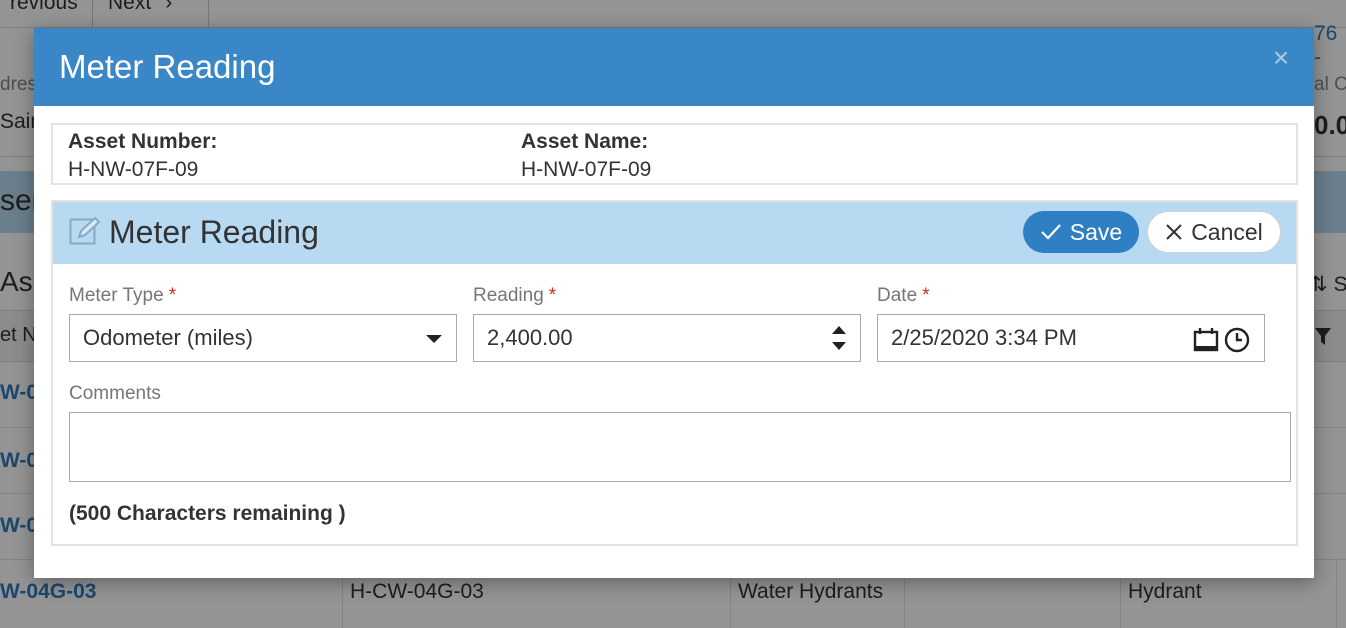 The height and width of the screenshot is (628, 1346). What do you see at coordinates (207, 513) in the screenshot?
I see `characters-remaining: (500 Characters remaining )` at bounding box center [207, 513].